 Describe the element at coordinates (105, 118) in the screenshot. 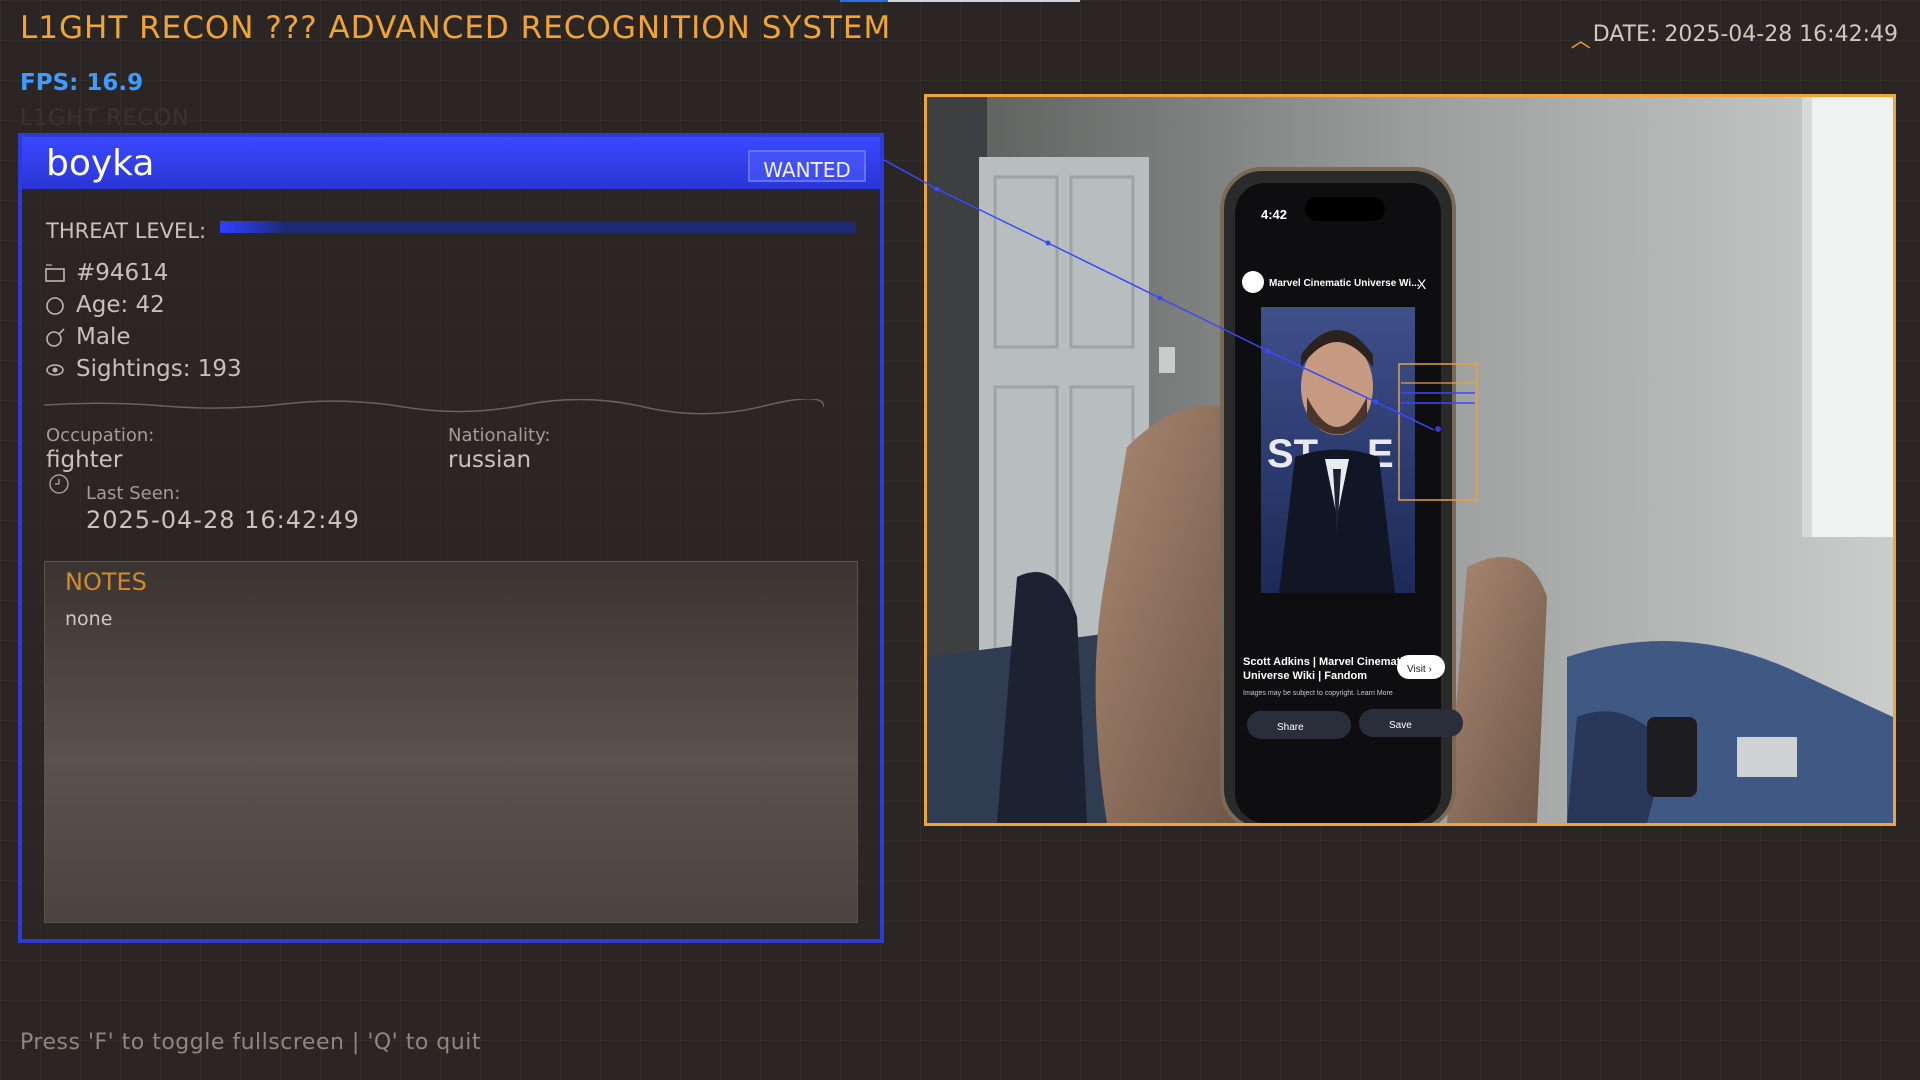

I see `ghost-watermark: L1GHT RECON` at that location.